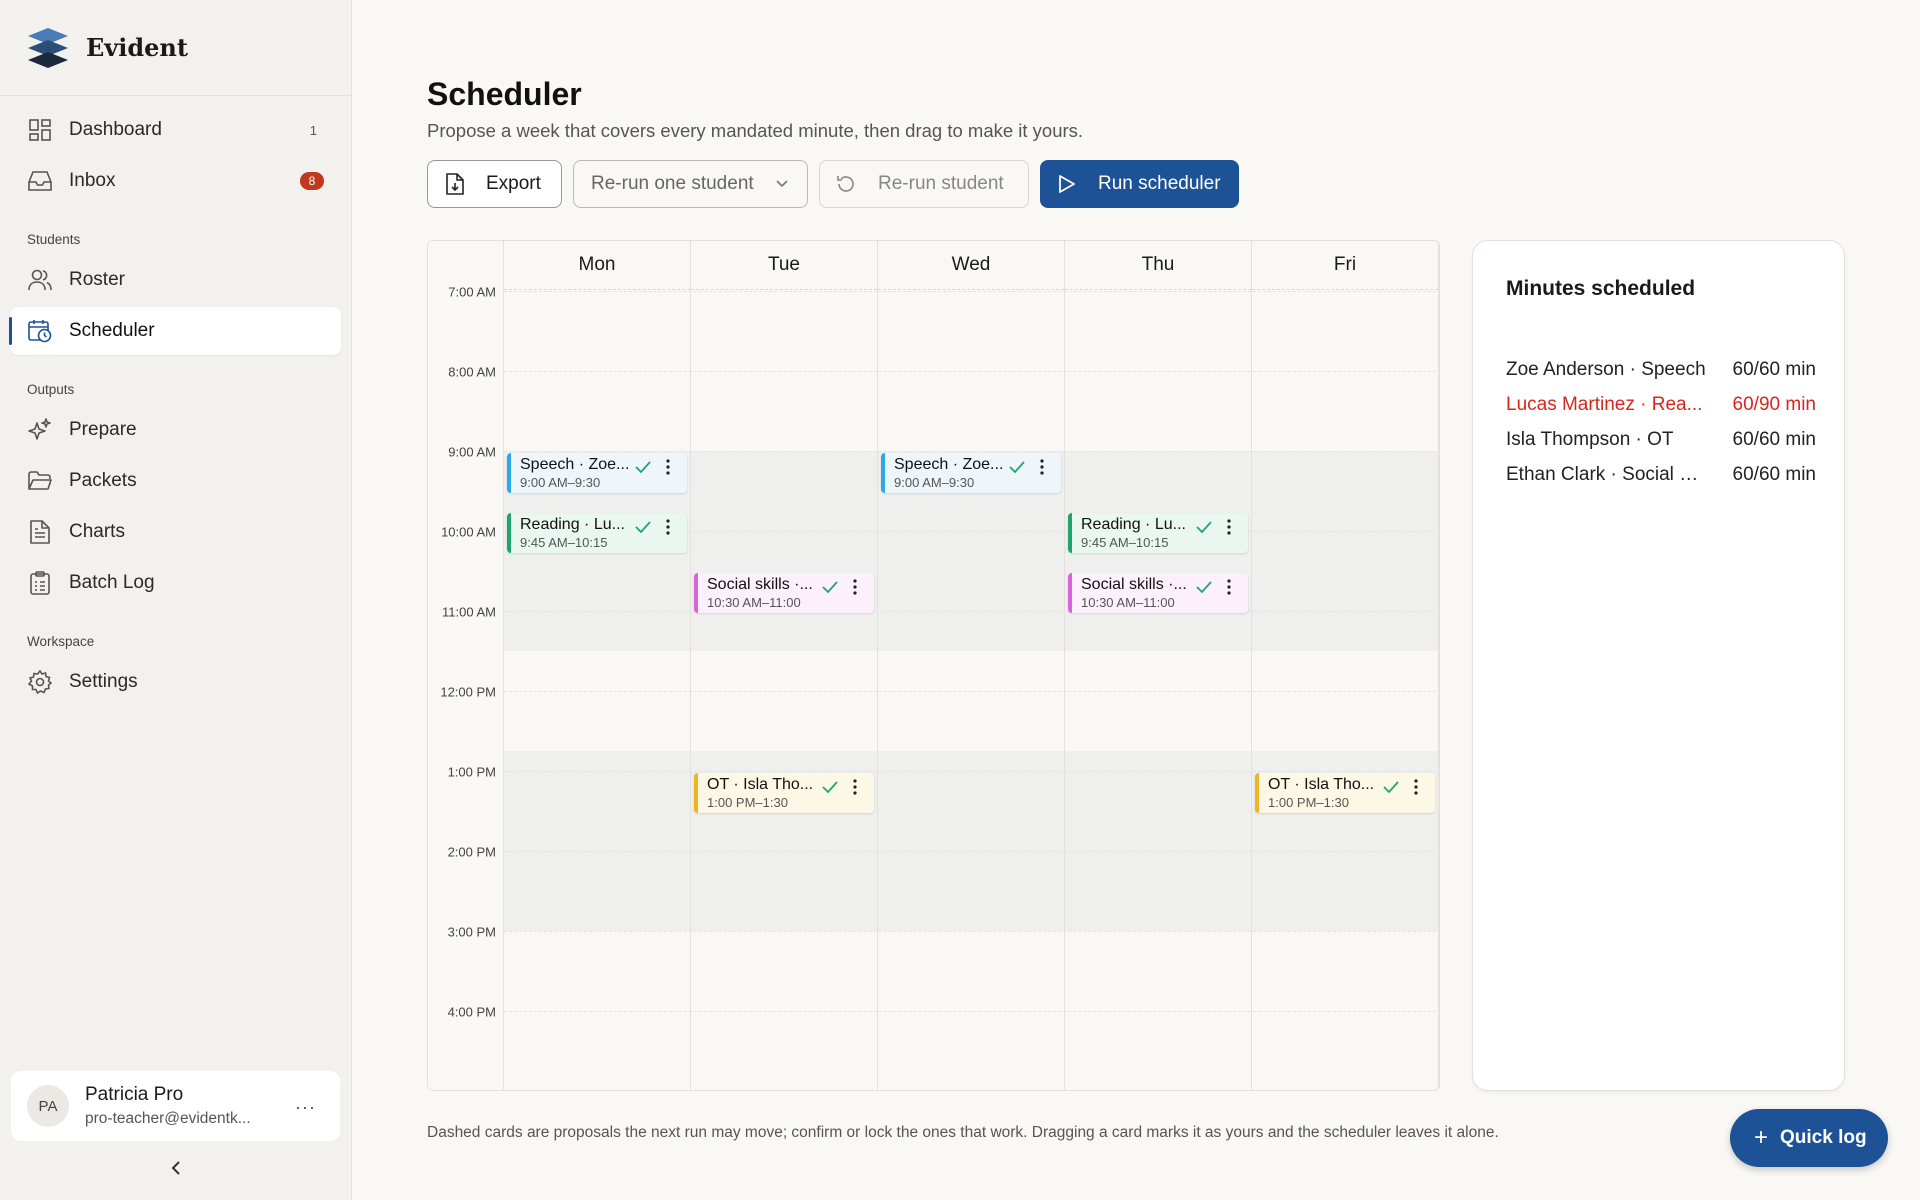  What do you see at coordinates (92, 180) in the screenshot?
I see `sidebar-item-label: Inbox` at bounding box center [92, 180].